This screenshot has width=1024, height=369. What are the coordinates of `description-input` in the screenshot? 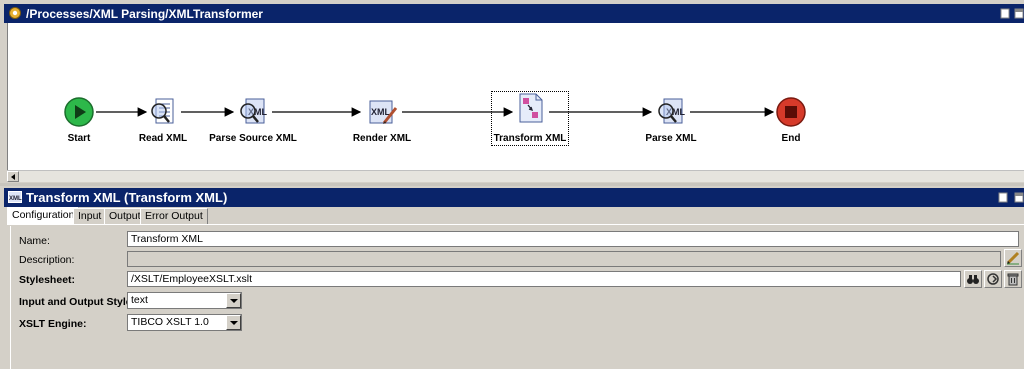 It's located at (564, 259).